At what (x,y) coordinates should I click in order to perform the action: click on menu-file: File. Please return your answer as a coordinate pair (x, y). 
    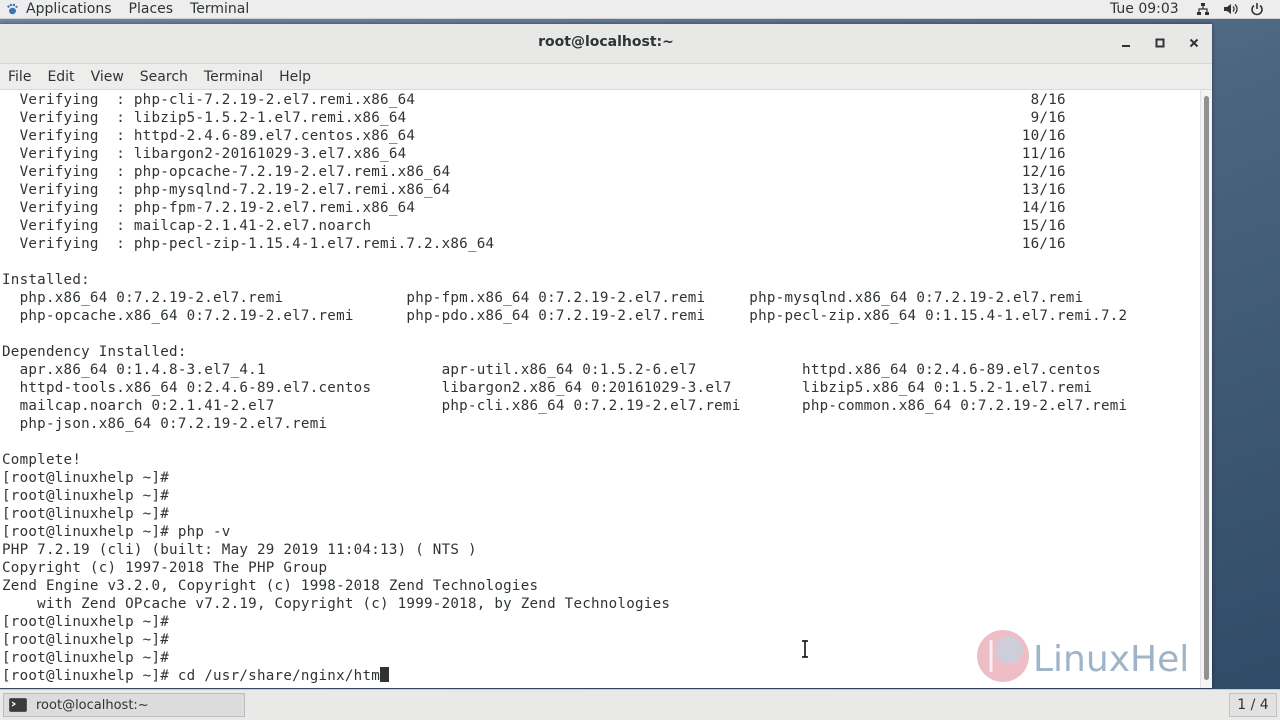
    Looking at the image, I should click on (19, 77).